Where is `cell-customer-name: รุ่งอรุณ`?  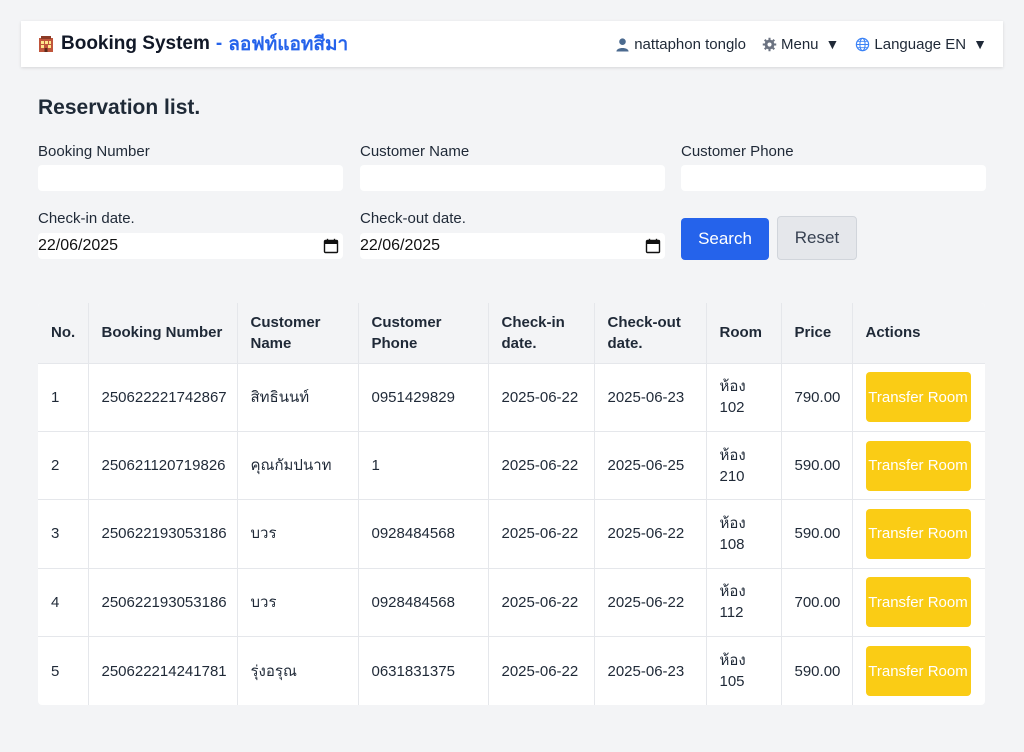
cell-customer-name: รุ่งอรุณ is located at coordinates (298, 670).